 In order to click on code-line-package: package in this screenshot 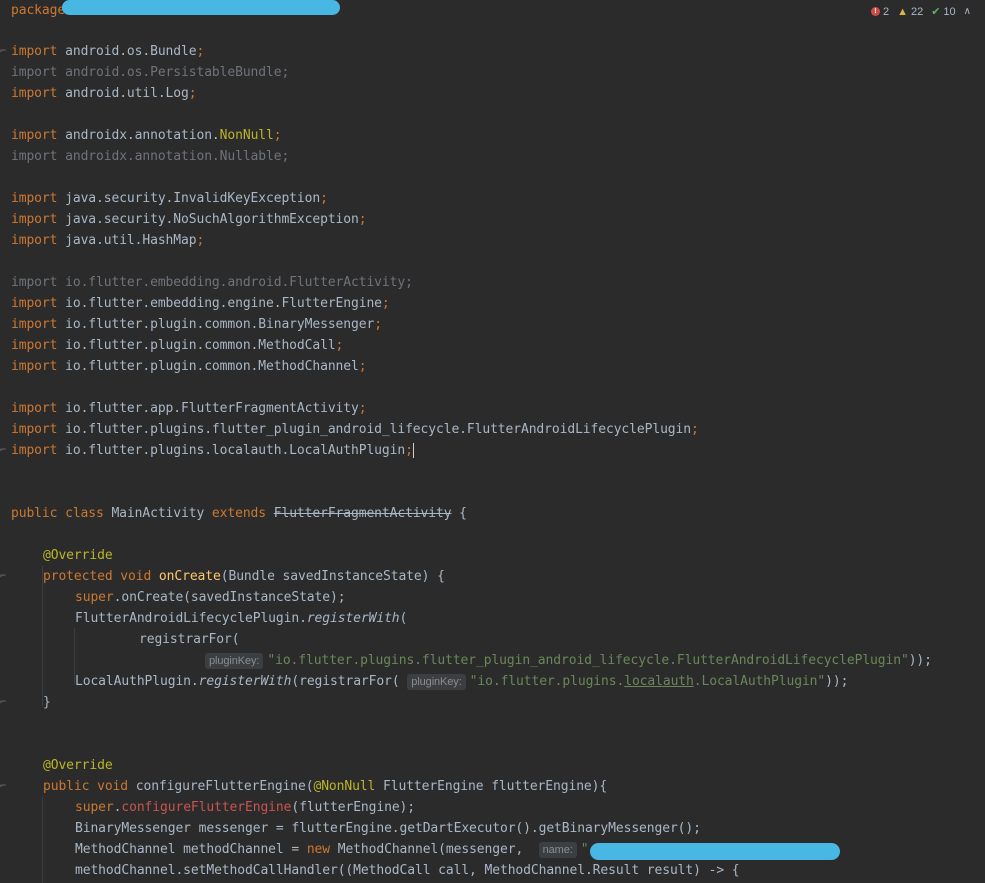, I will do `click(38, 10)`.